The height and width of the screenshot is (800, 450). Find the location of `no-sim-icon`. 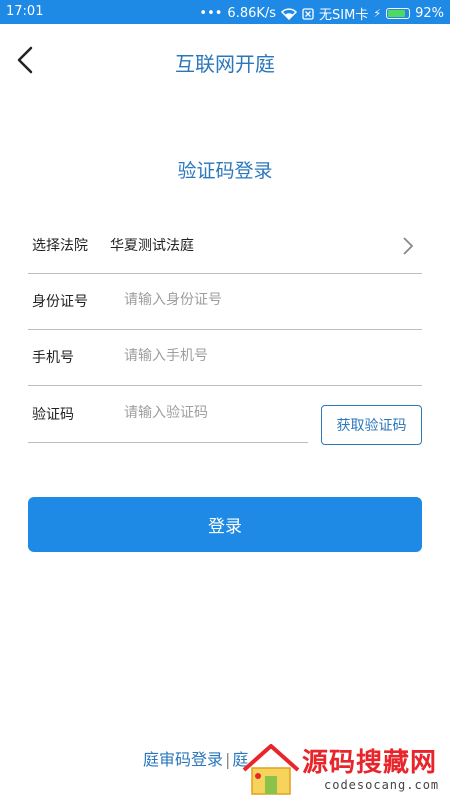

no-sim-icon is located at coordinates (308, 13).